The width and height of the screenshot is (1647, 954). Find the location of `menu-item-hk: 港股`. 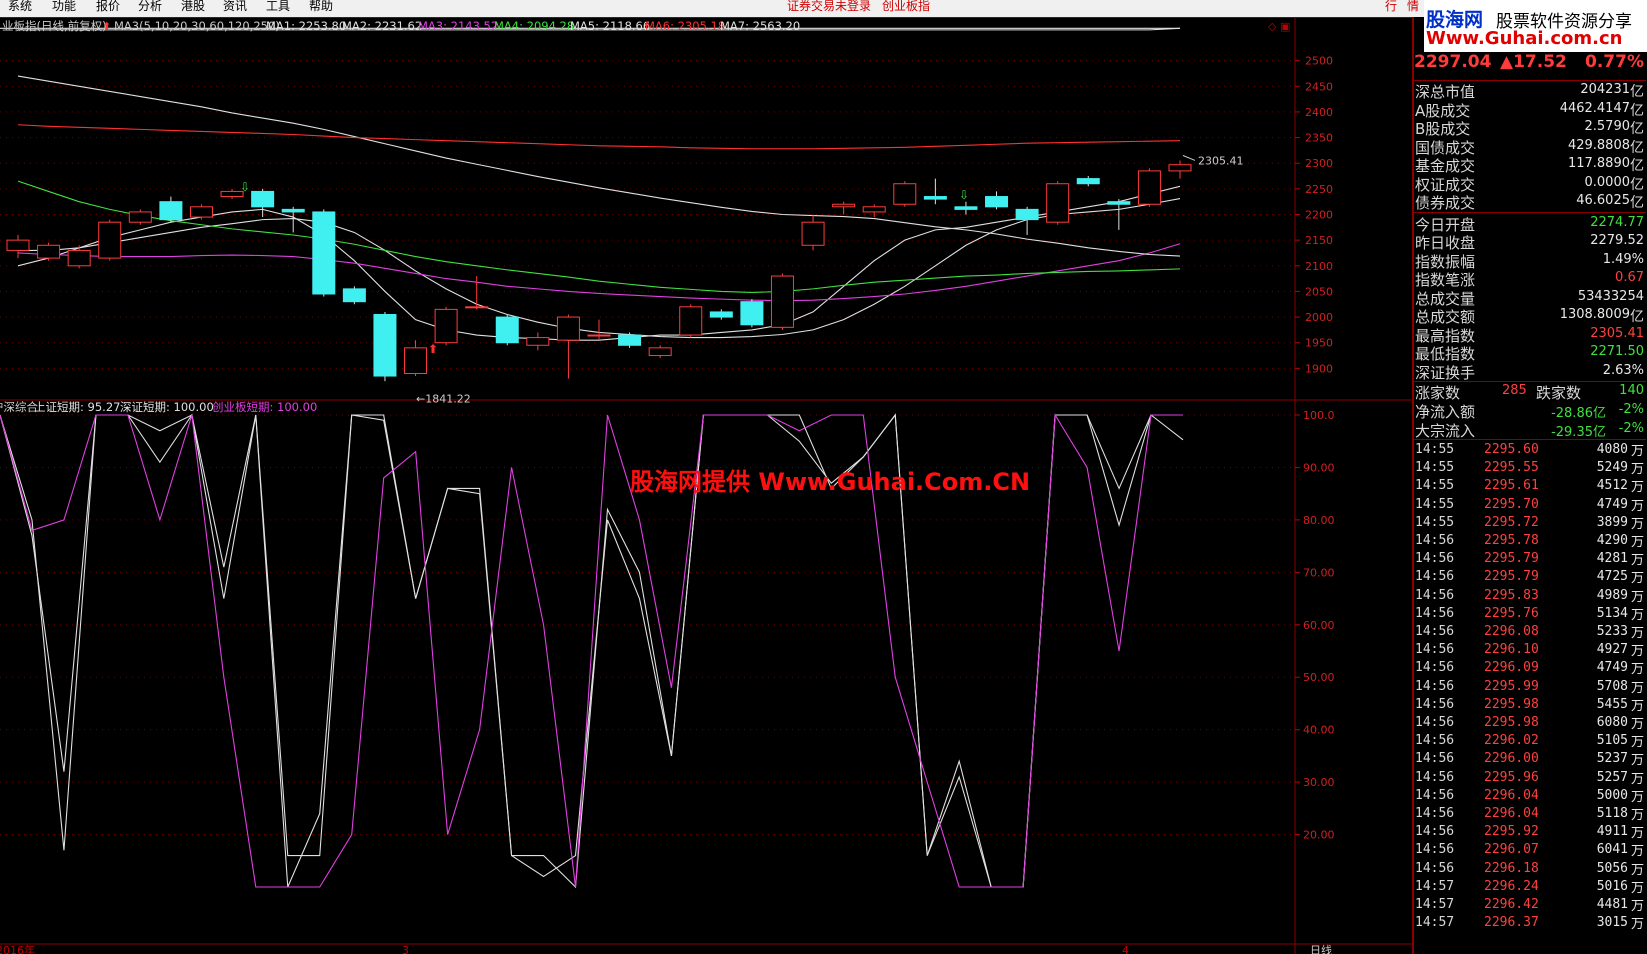

menu-item-hk: 港股 is located at coordinates (193, 6).